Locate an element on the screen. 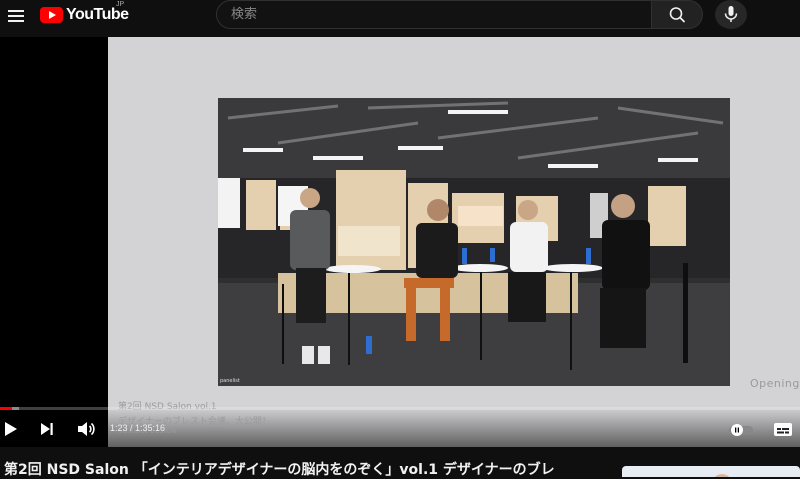 This screenshot has width=800, height=479. youtube-logo-icon is located at coordinates (51, 15).